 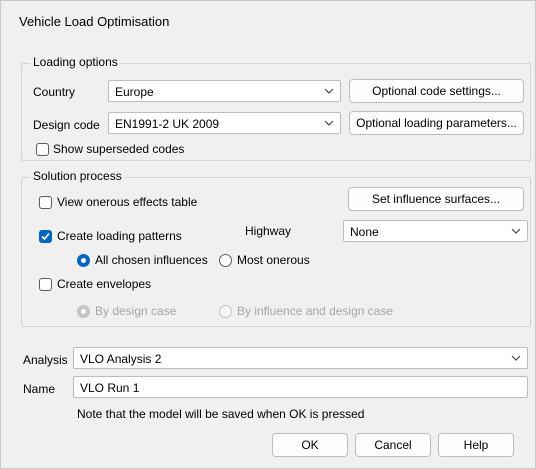 I want to click on country-label: Country, so click(x=54, y=92).